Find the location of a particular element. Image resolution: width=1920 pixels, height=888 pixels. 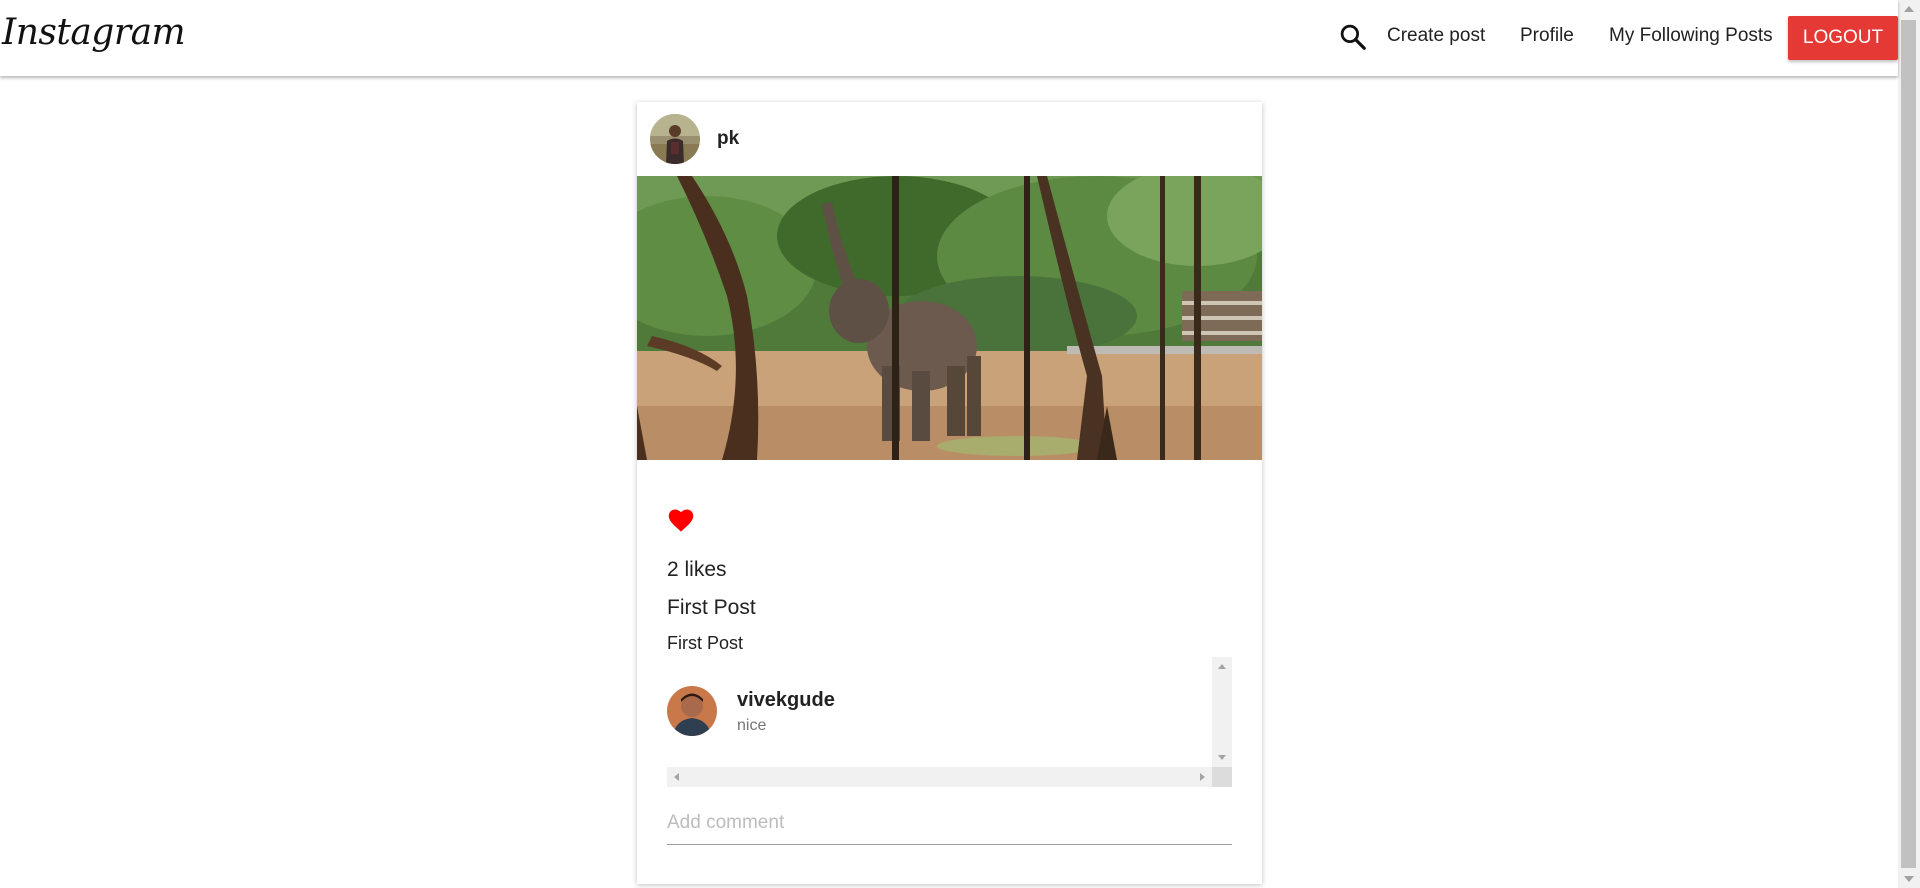

scrollbar-corner is located at coordinates (1222, 777).